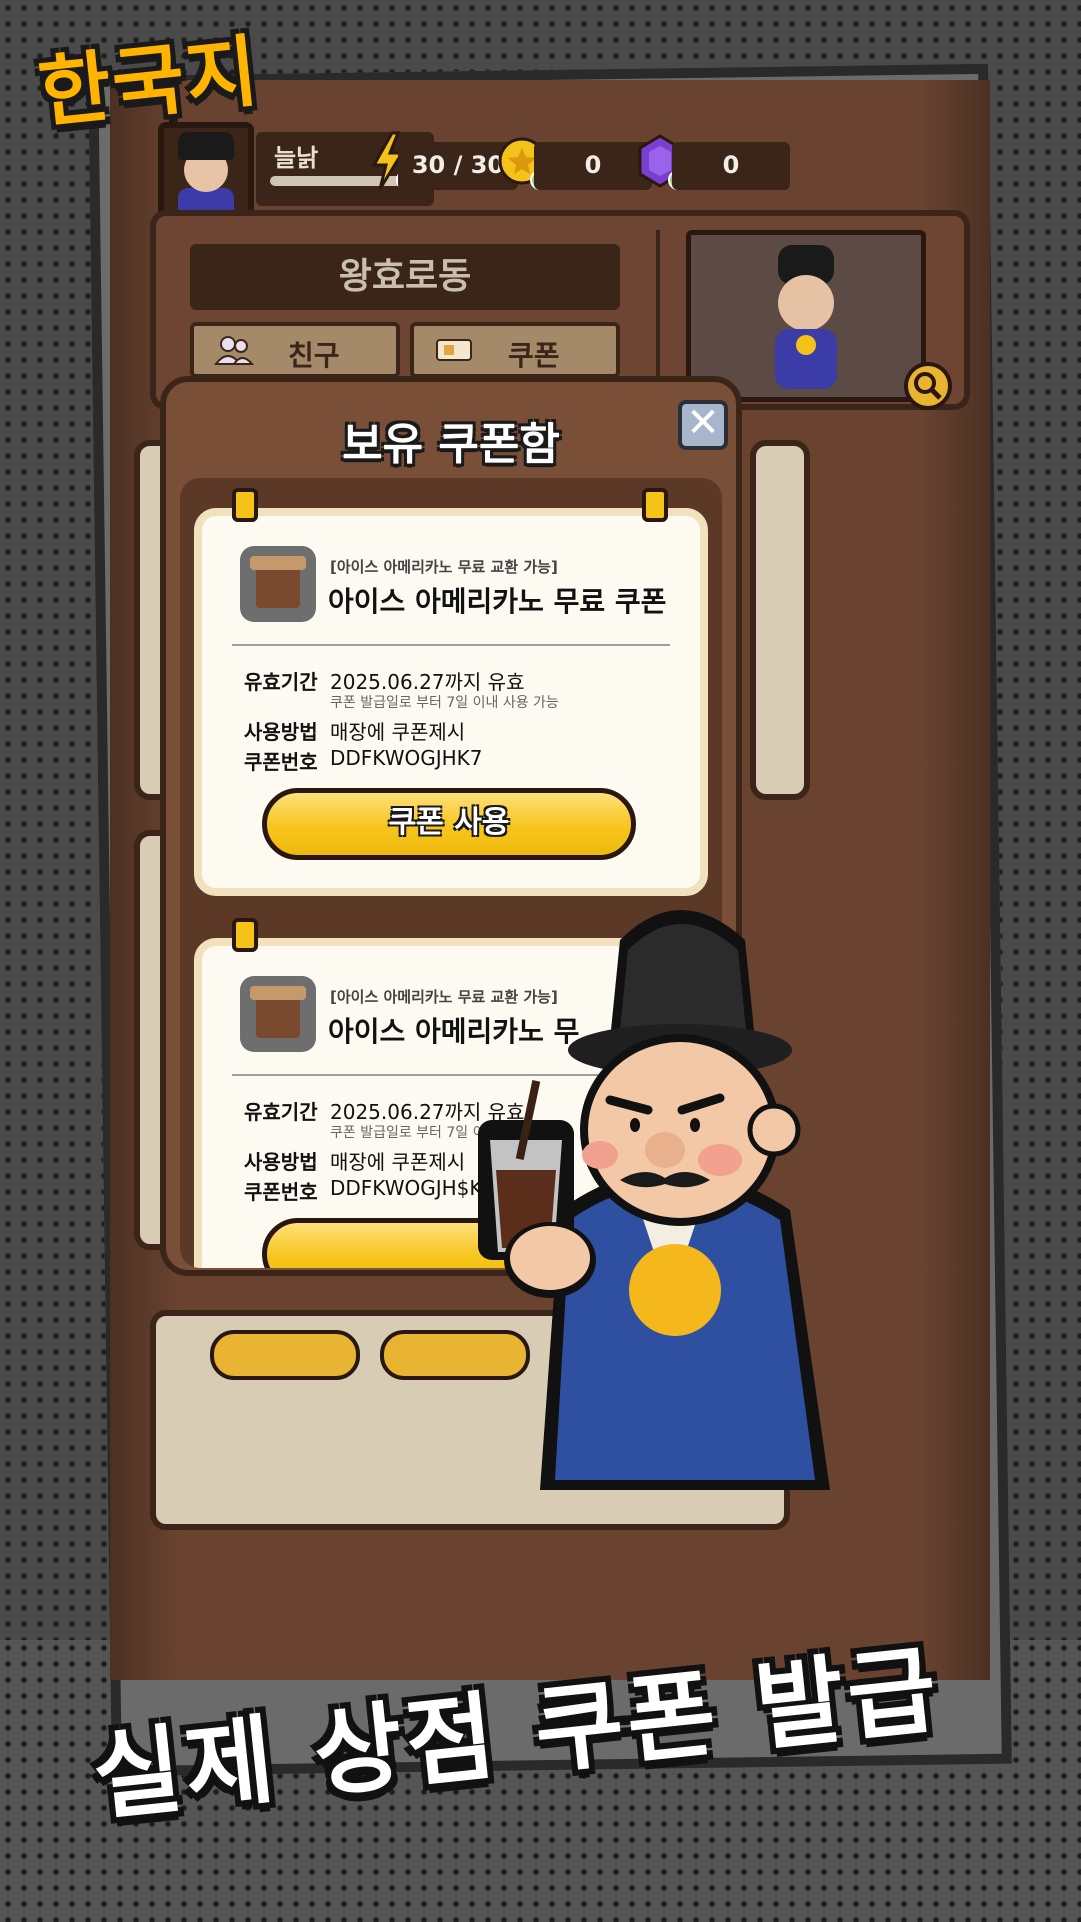 This screenshot has width=1081, height=1922. Describe the element at coordinates (206, 146) in the screenshot. I see `avatar-hat` at that location.